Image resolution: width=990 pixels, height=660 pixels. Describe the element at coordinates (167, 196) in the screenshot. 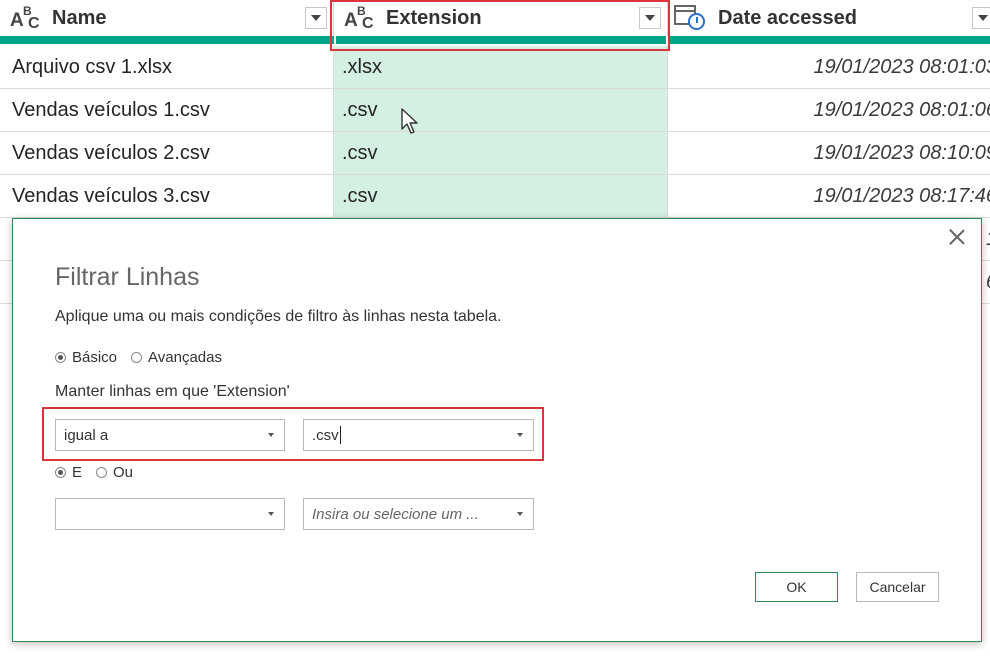

I see `table-cell-name: Vendas veículos 3.csv` at that location.